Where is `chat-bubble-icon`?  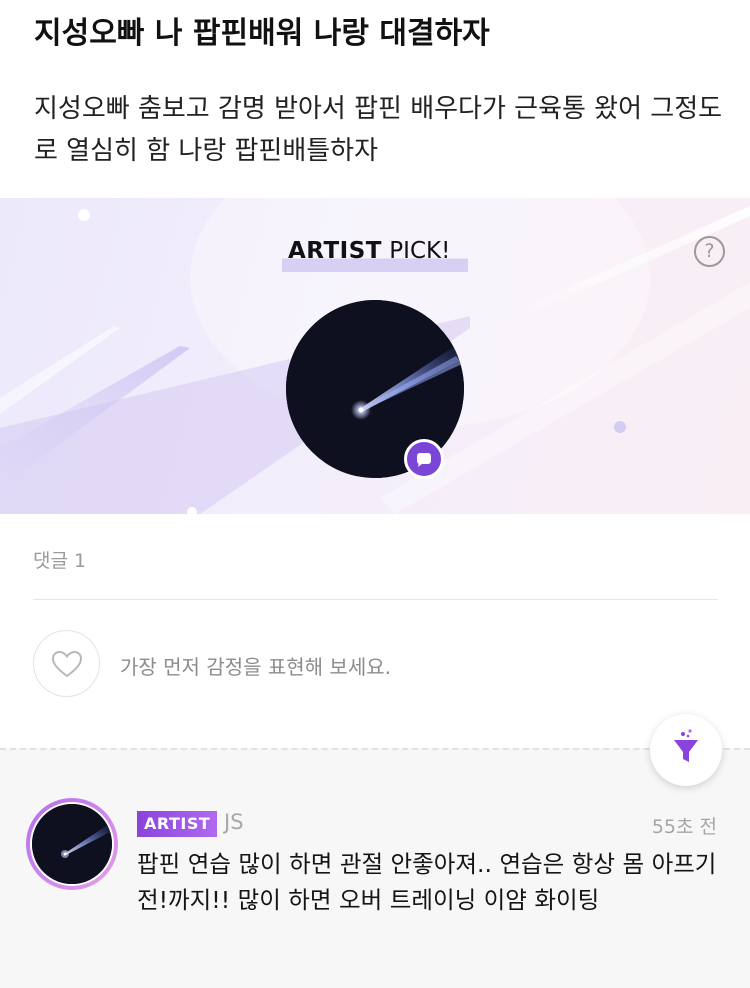
chat-bubble-icon is located at coordinates (424, 459).